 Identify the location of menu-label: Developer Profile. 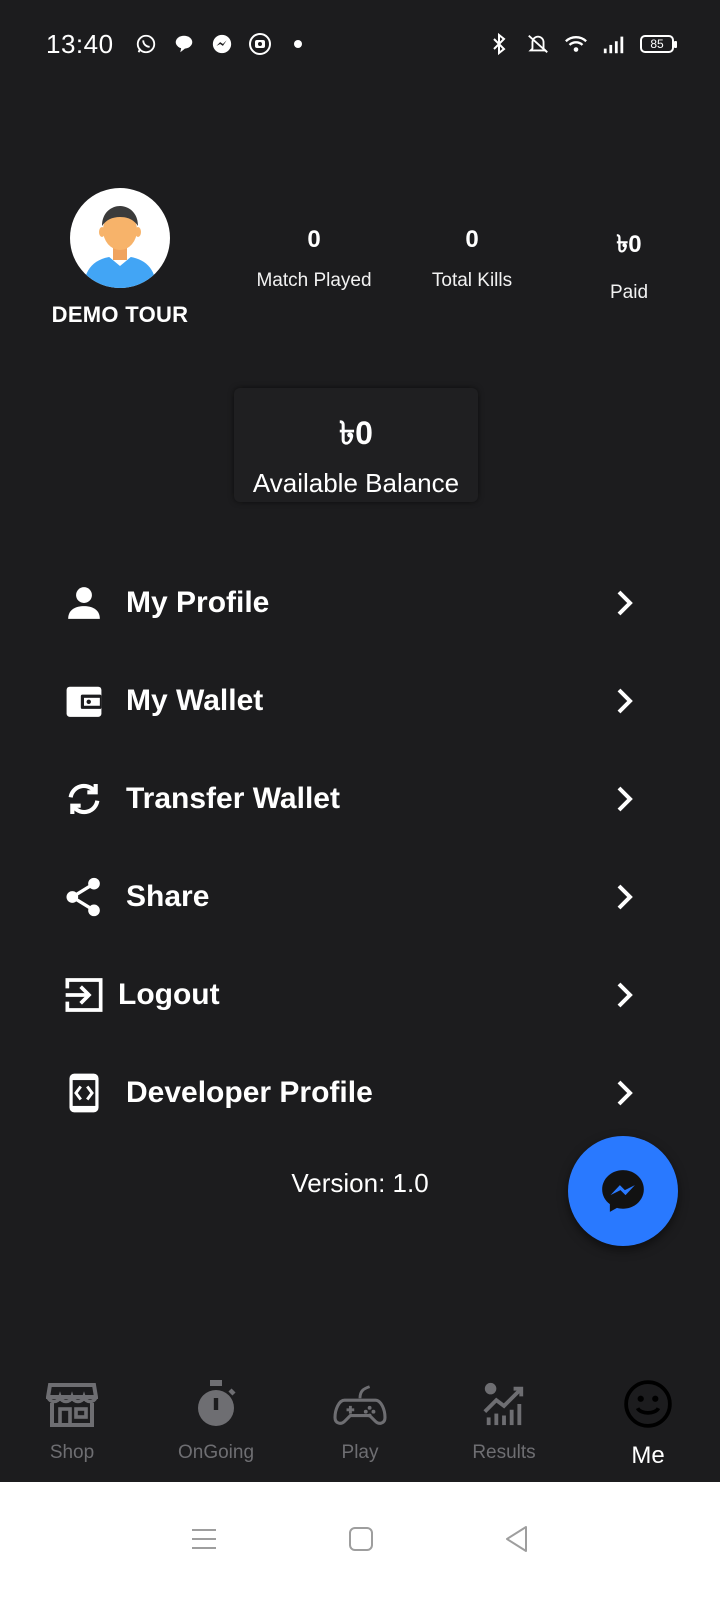
(249, 1092).